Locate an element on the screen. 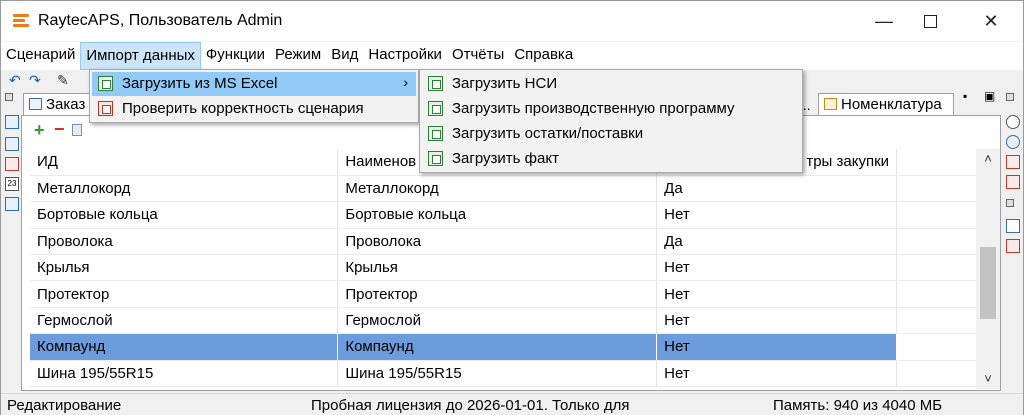 Image resolution: width=1024 pixels, height=415 pixels. tab-pin-icon: ▪ is located at coordinates (965, 96).